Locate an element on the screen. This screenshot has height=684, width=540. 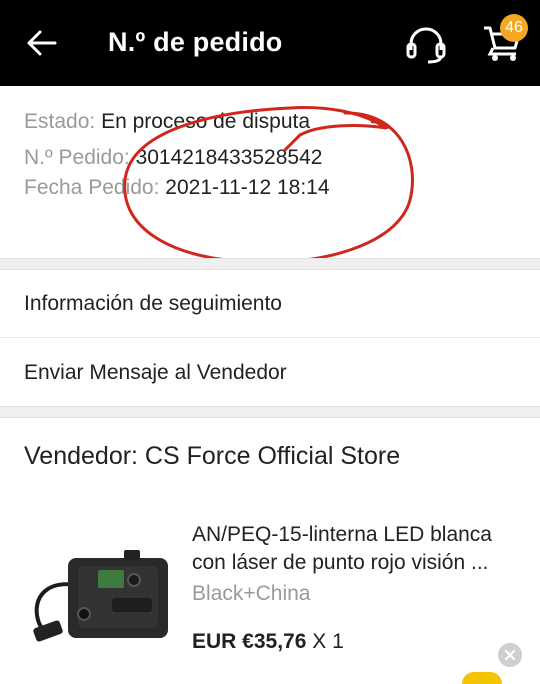
product-quantity: X 1 is located at coordinates (328, 641).